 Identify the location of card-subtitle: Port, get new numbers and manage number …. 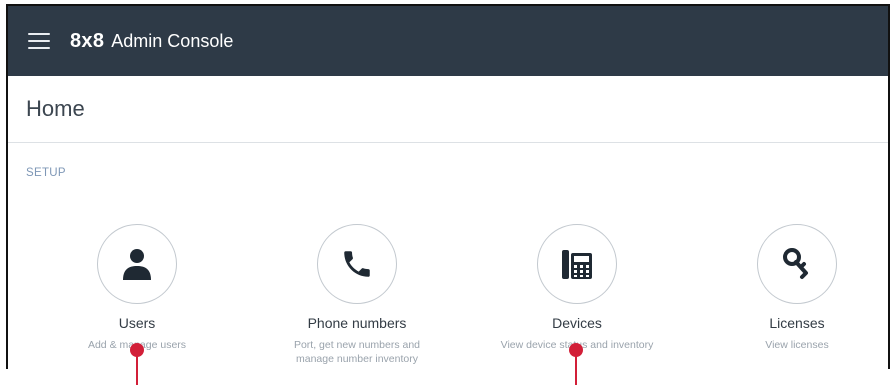
(357, 352).